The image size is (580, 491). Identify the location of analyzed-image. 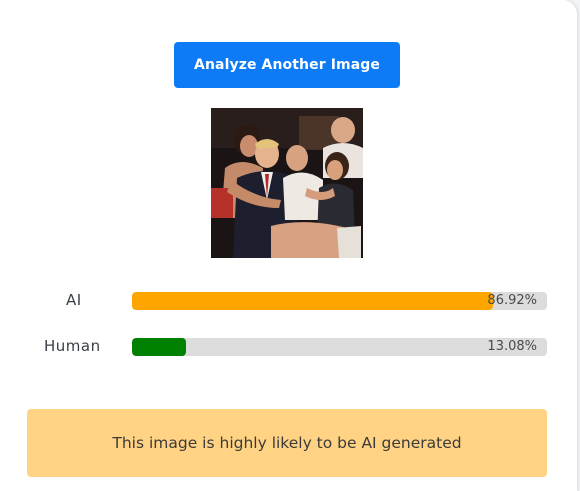
(287, 183).